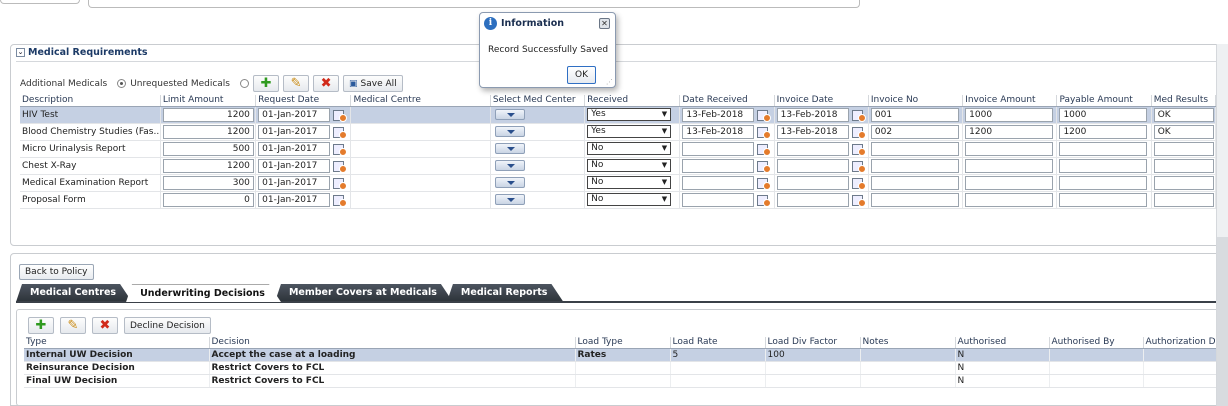 The image size is (1228, 406). What do you see at coordinates (266, 83) in the screenshot?
I see `add-button: ✚` at bounding box center [266, 83].